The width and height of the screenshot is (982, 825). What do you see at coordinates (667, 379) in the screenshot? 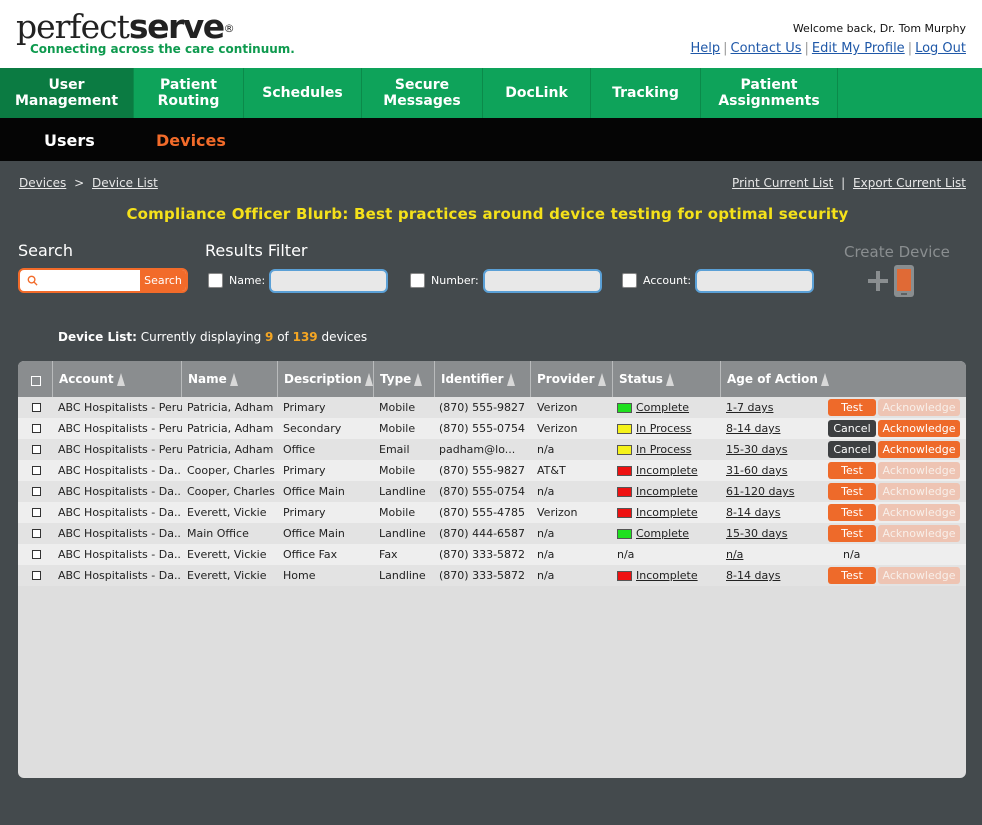
I see `col-status: Status` at bounding box center [667, 379].